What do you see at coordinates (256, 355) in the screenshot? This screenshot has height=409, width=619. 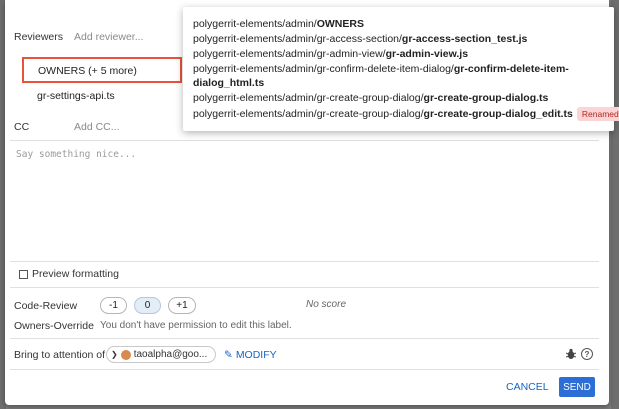 I see `modify-label: MODIFY` at bounding box center [256, 355].